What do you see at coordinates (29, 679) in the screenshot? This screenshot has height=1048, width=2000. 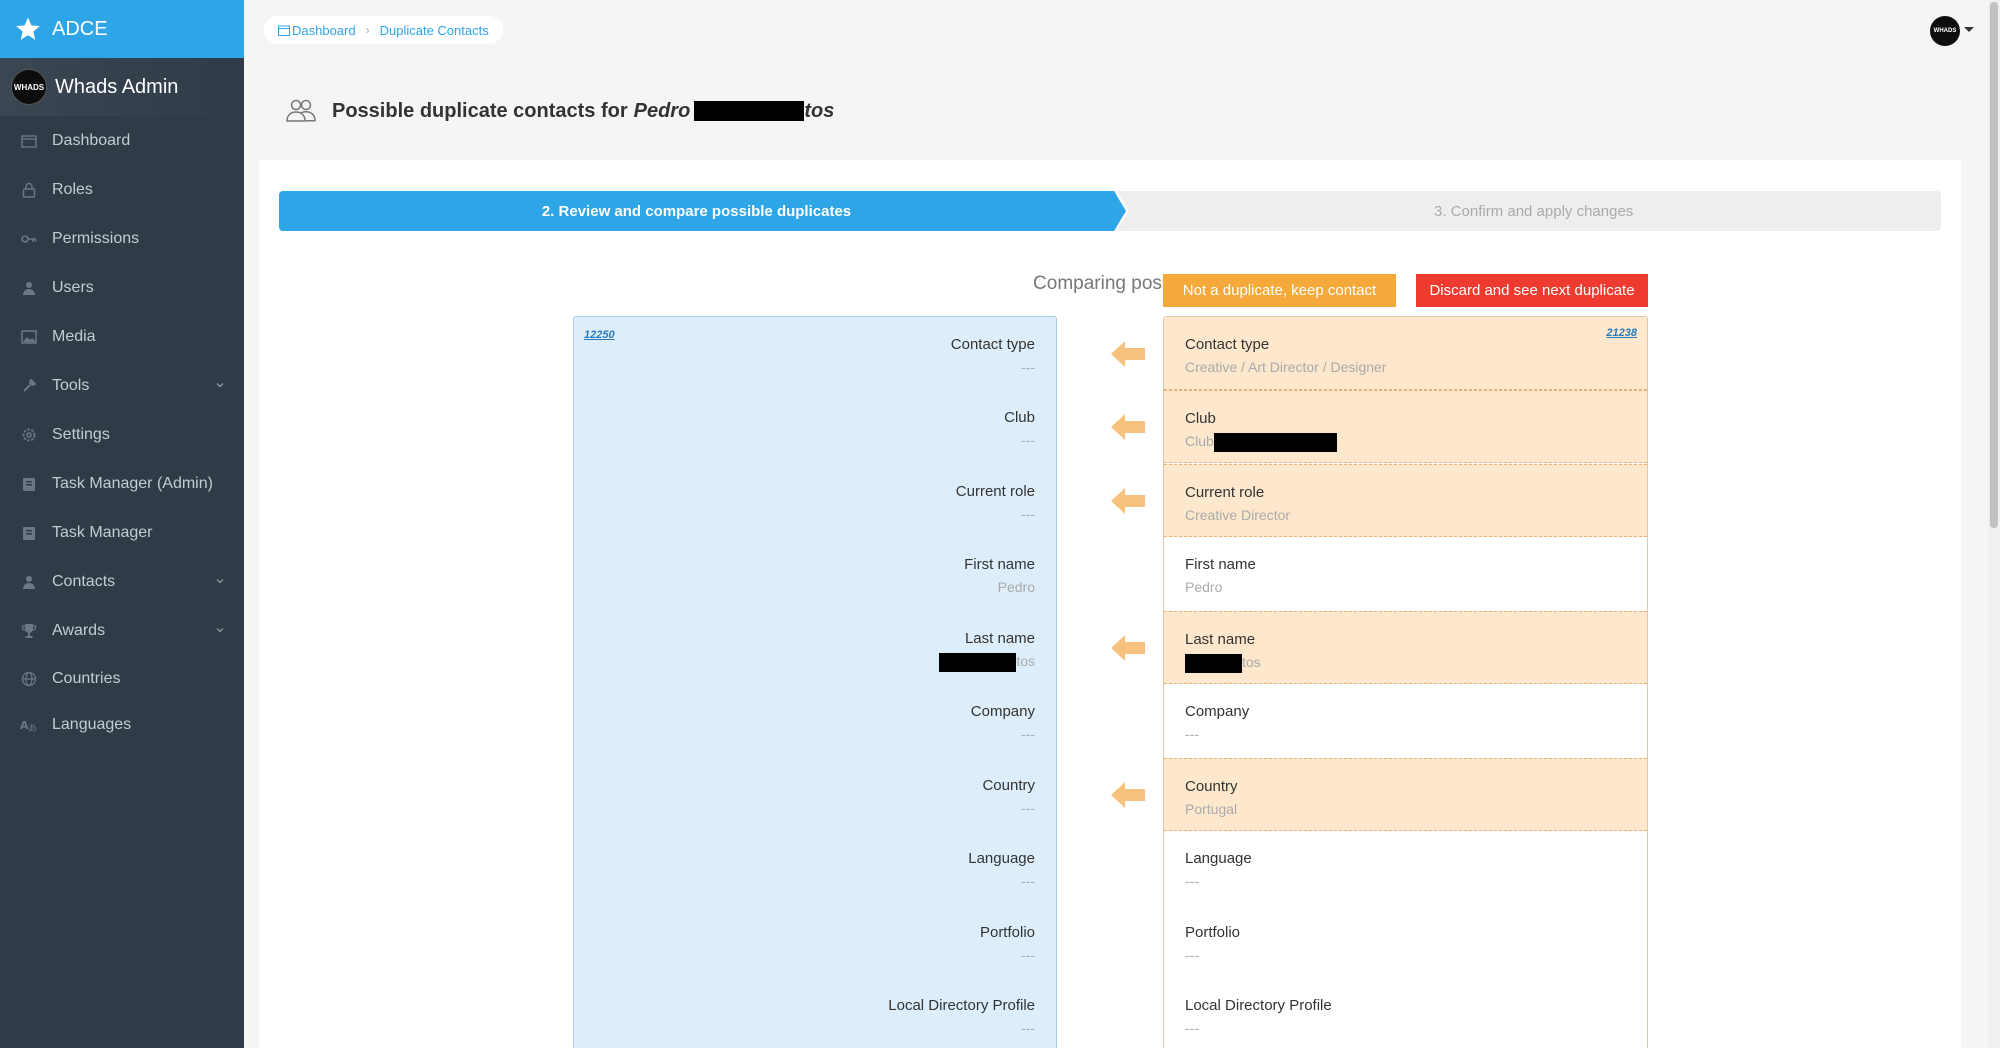 I see `globe-icon` at bounding box center [29, 679].